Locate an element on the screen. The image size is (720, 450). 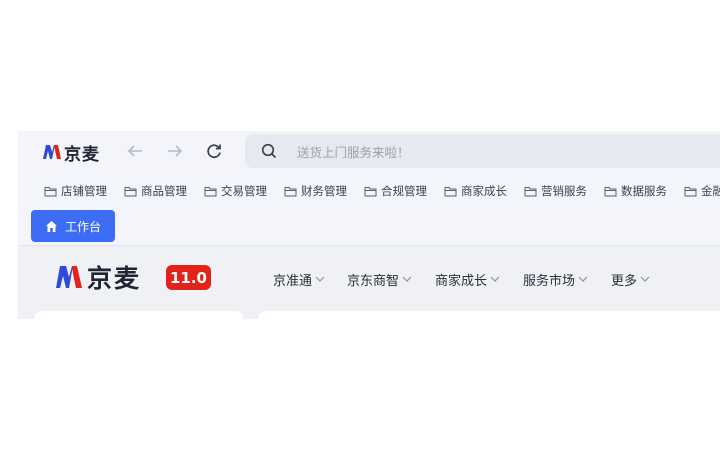
arrow-left-icon is located at coordinates (134, 151).